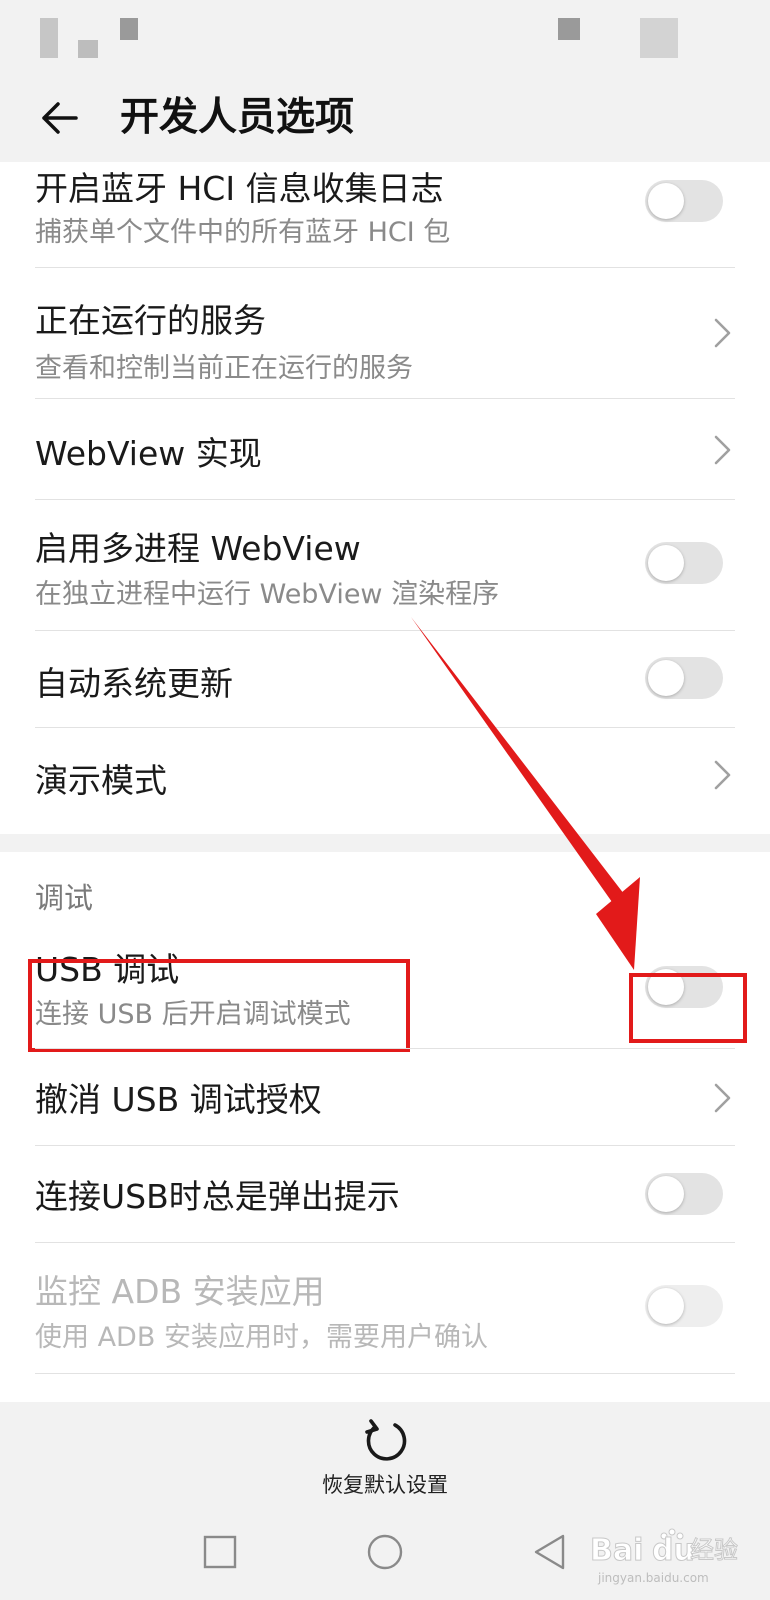  Describe the element at coordinates (150, 320) in the screenshot. I see `setting-title: 正在运行的服务` at that location.